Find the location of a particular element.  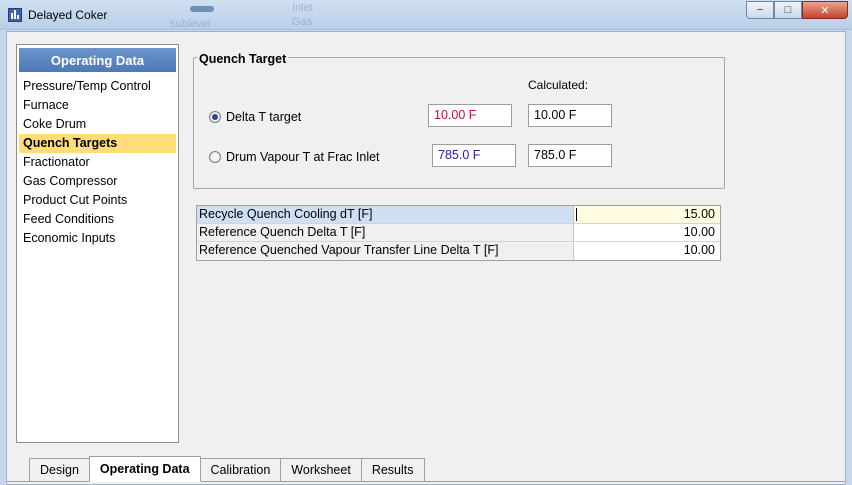

tab-design: Design is located at coordinates (59, 470).